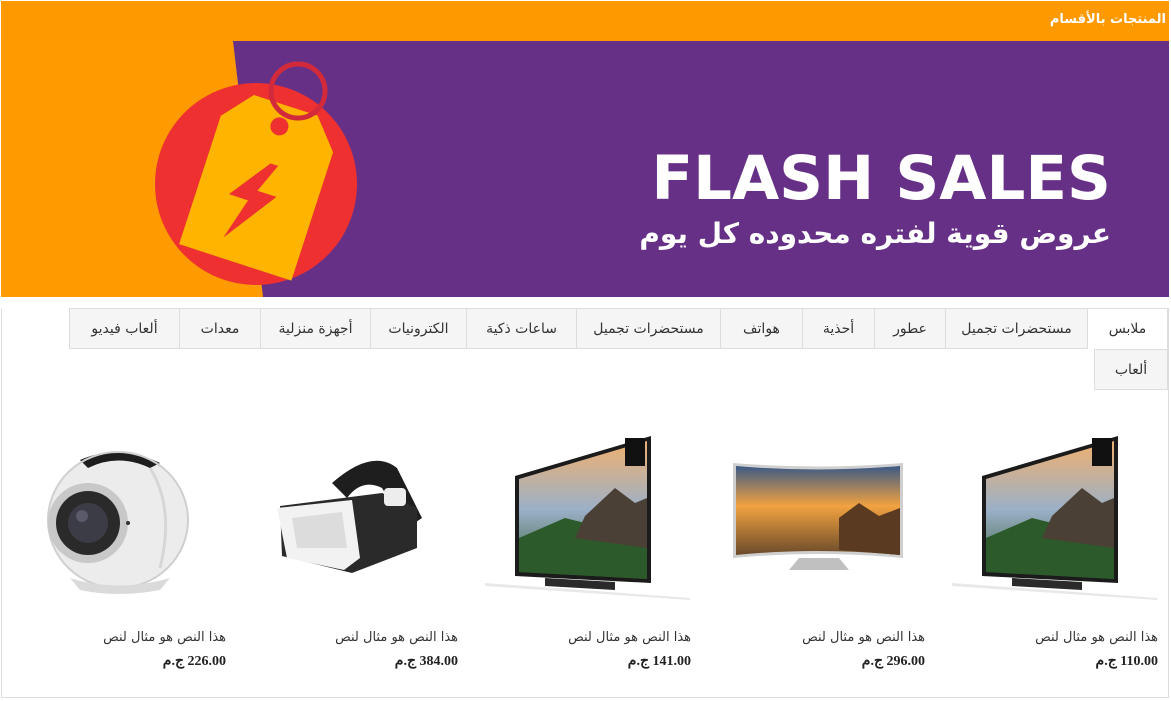 This screenshot has height=701, width=1171. I want to click on flash-sale-tag-icon, so click(256, 173).